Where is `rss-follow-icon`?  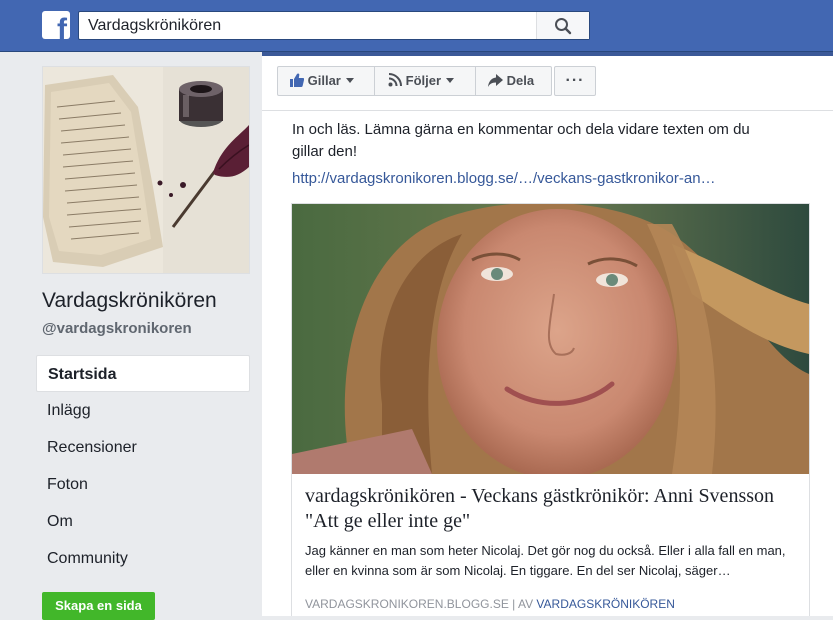 rss-follow-icon is located at coordinates (395, 80).